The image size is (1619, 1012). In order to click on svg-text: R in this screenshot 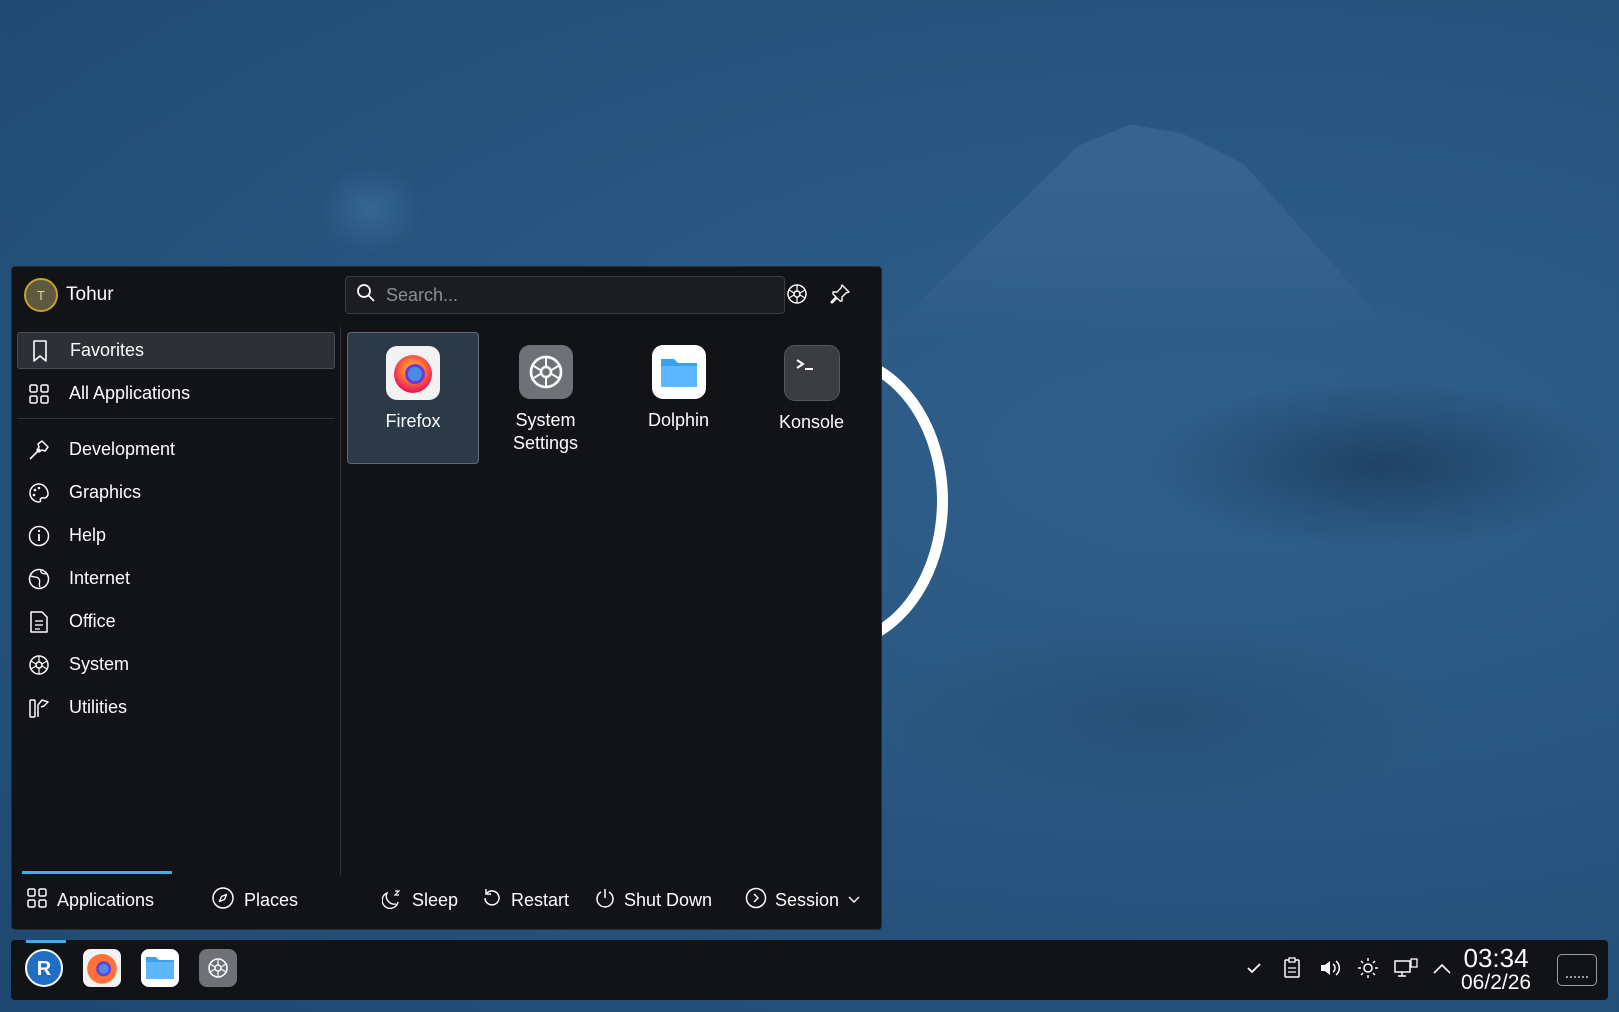, I will do `click(44, 969)`.